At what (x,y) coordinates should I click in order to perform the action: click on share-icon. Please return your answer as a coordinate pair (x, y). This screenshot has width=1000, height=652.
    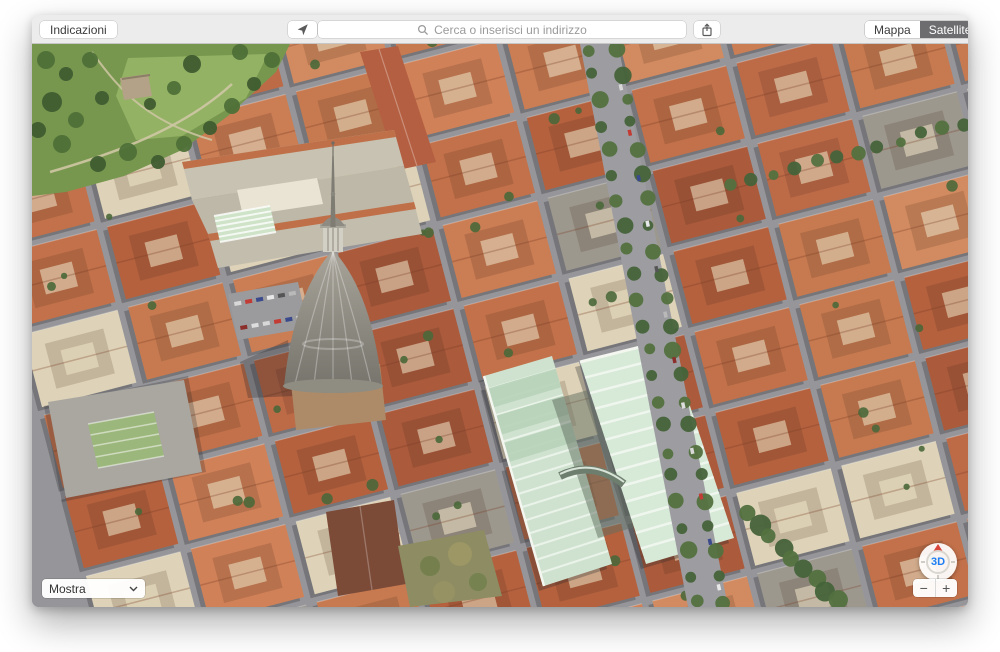
    Looking at the image, I should click on (707, 29).